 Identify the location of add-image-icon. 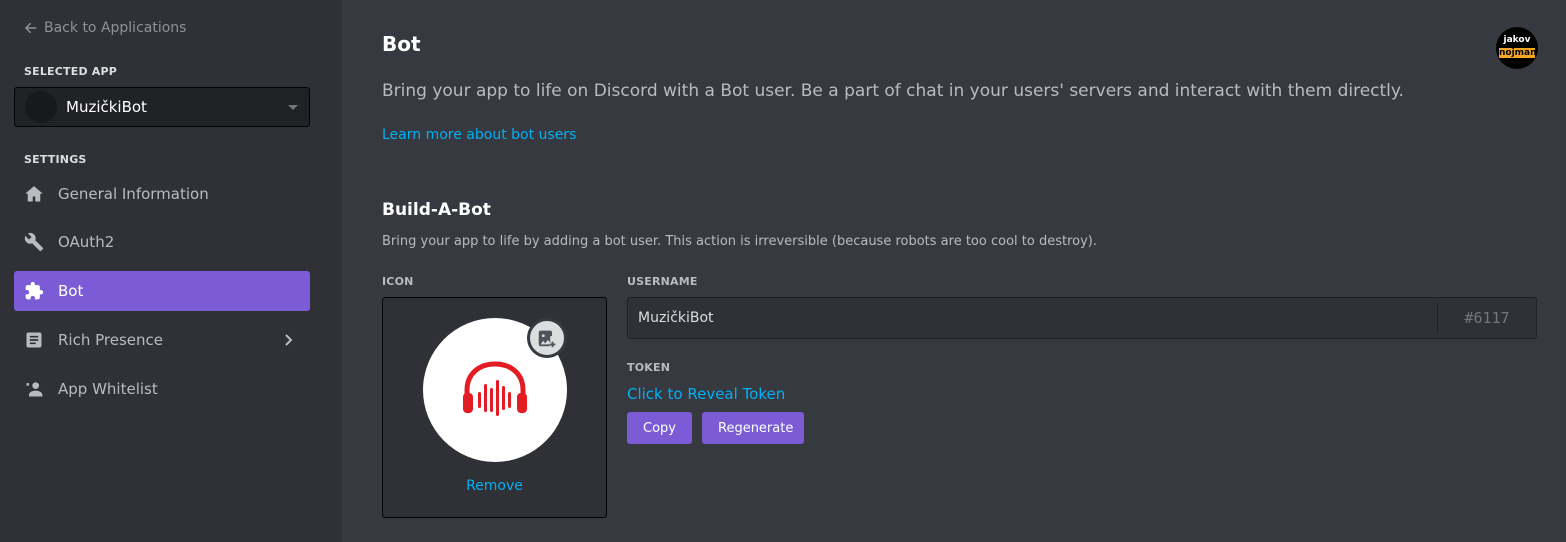
(547, 339).